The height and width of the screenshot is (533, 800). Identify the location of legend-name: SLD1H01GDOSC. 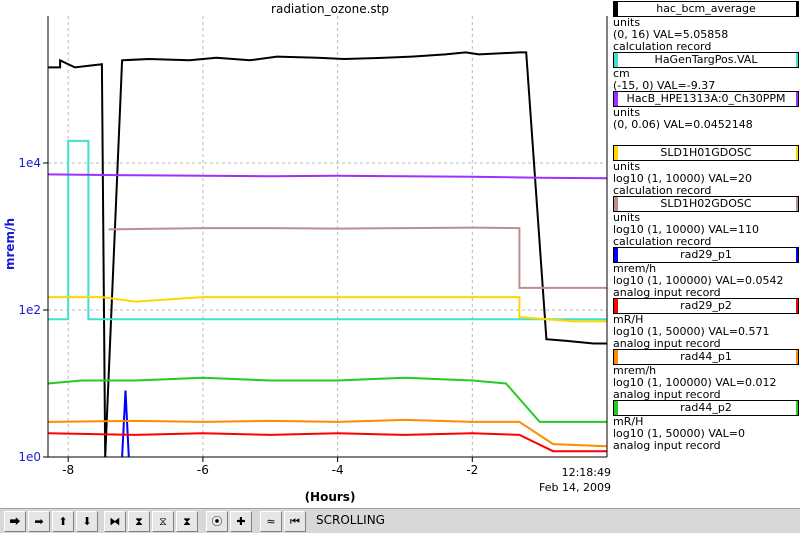
(706, 152).